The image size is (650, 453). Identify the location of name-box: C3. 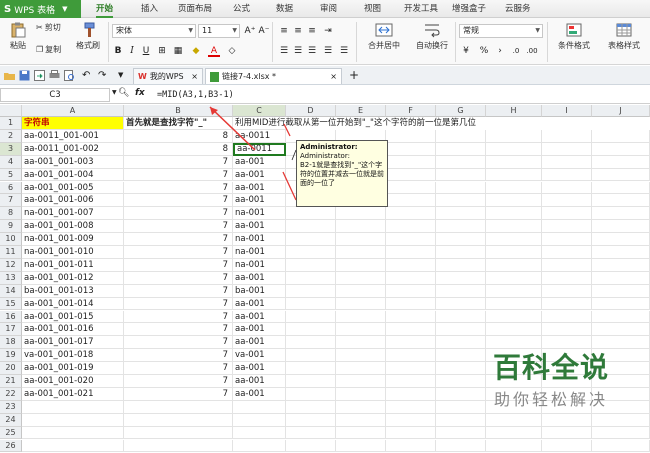
(55, 95).